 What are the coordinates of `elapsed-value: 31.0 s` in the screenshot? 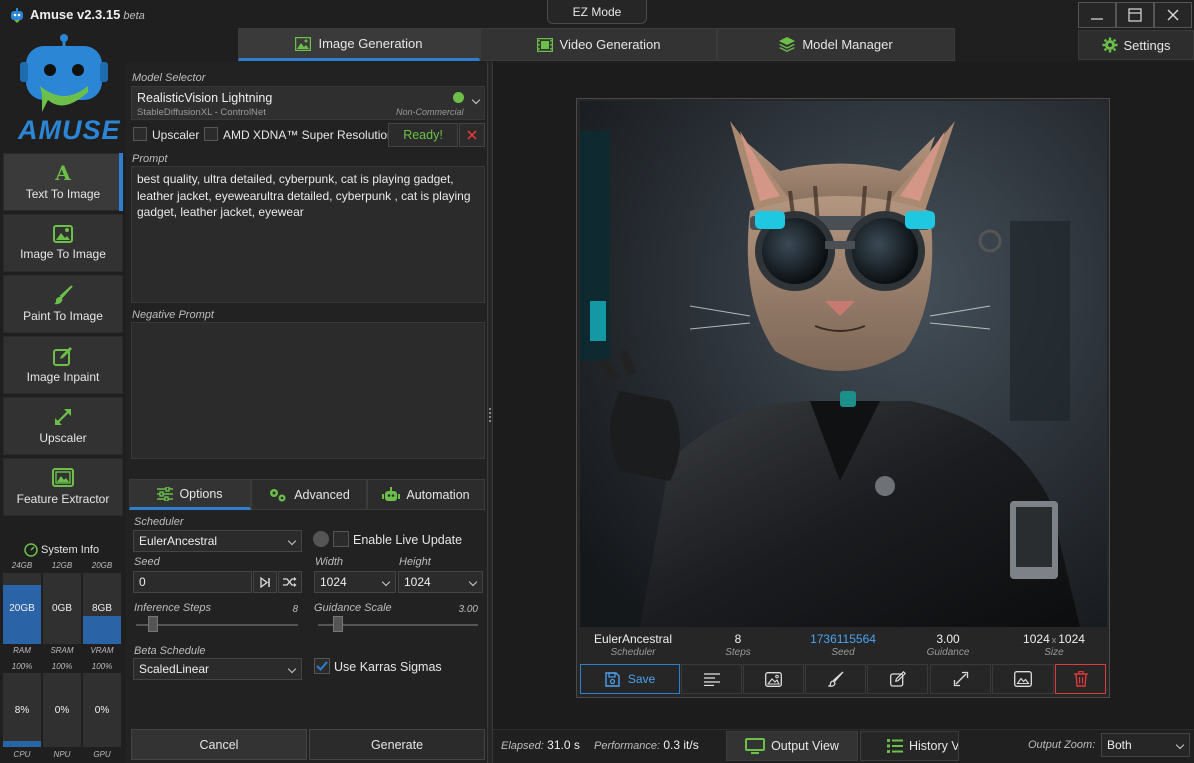 It's located at (563, 745).